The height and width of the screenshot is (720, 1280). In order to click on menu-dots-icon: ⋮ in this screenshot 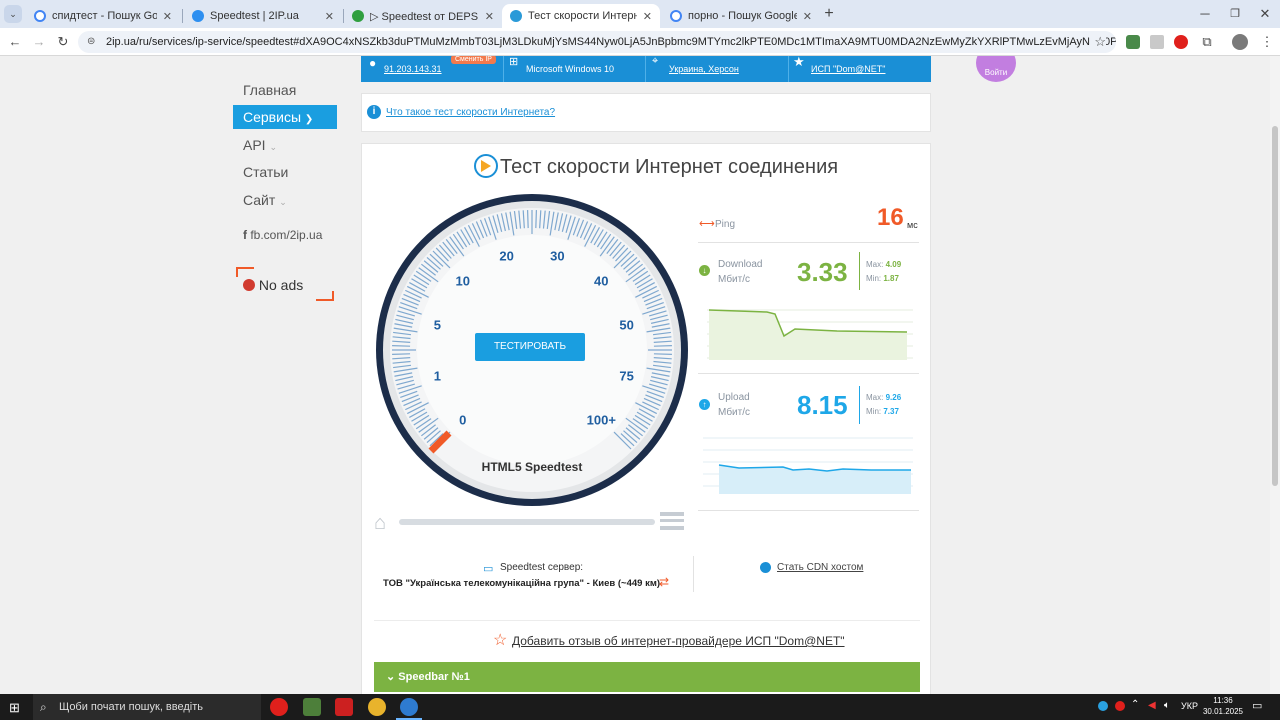, I will do `click(1267, 42)`.